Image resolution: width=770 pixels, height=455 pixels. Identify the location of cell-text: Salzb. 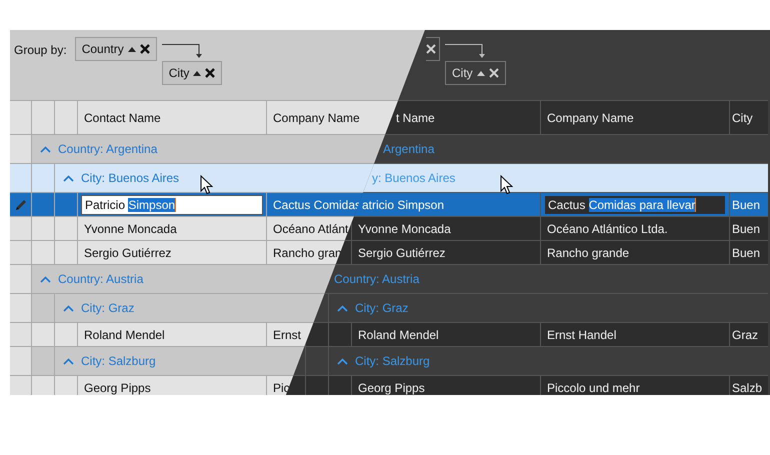
(746, 387).